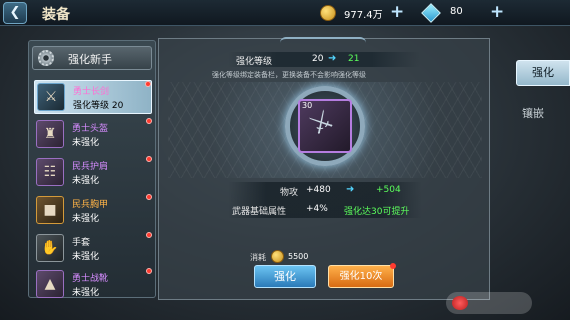 This screenshot has width=570, height=320. Describe the element at coordinates (93, 211) in the screenshot. I see `equipment-item: ■ 民兵胸甲 未强化` at that location.